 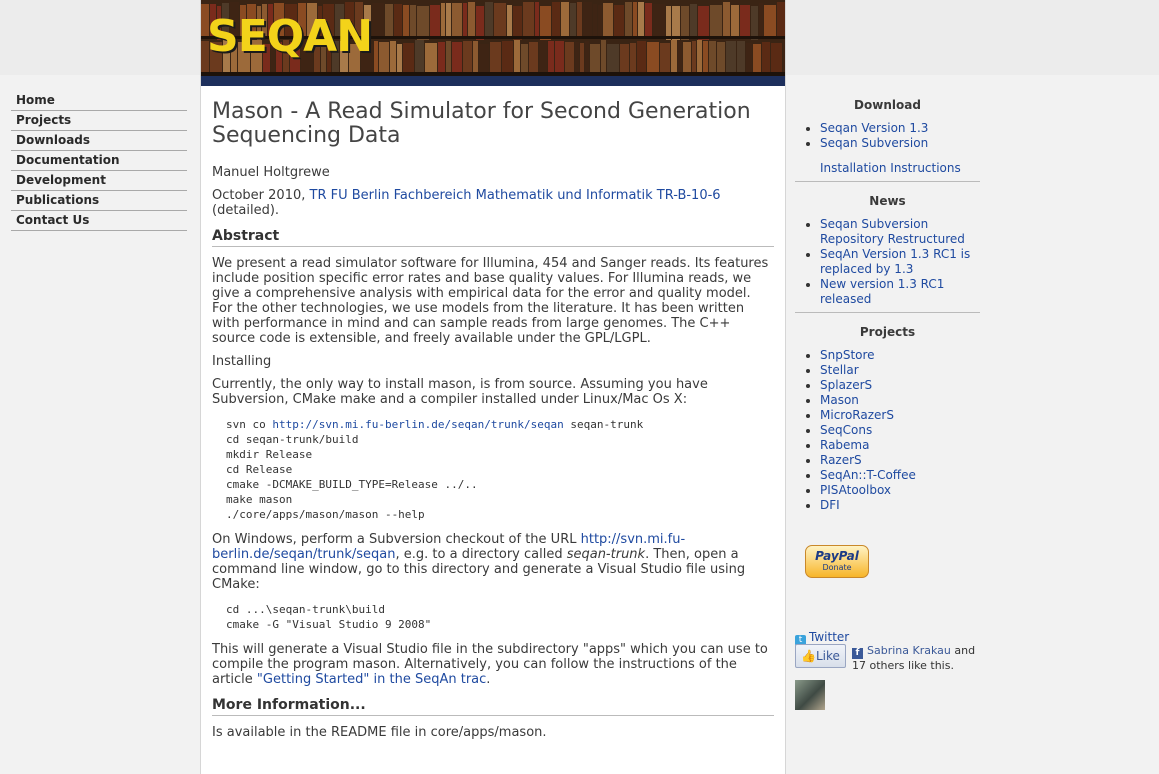 What do you see at coordinates (828, 656) in the screenshot?
I see `like-label: Like` at bounding box center [828, 656].